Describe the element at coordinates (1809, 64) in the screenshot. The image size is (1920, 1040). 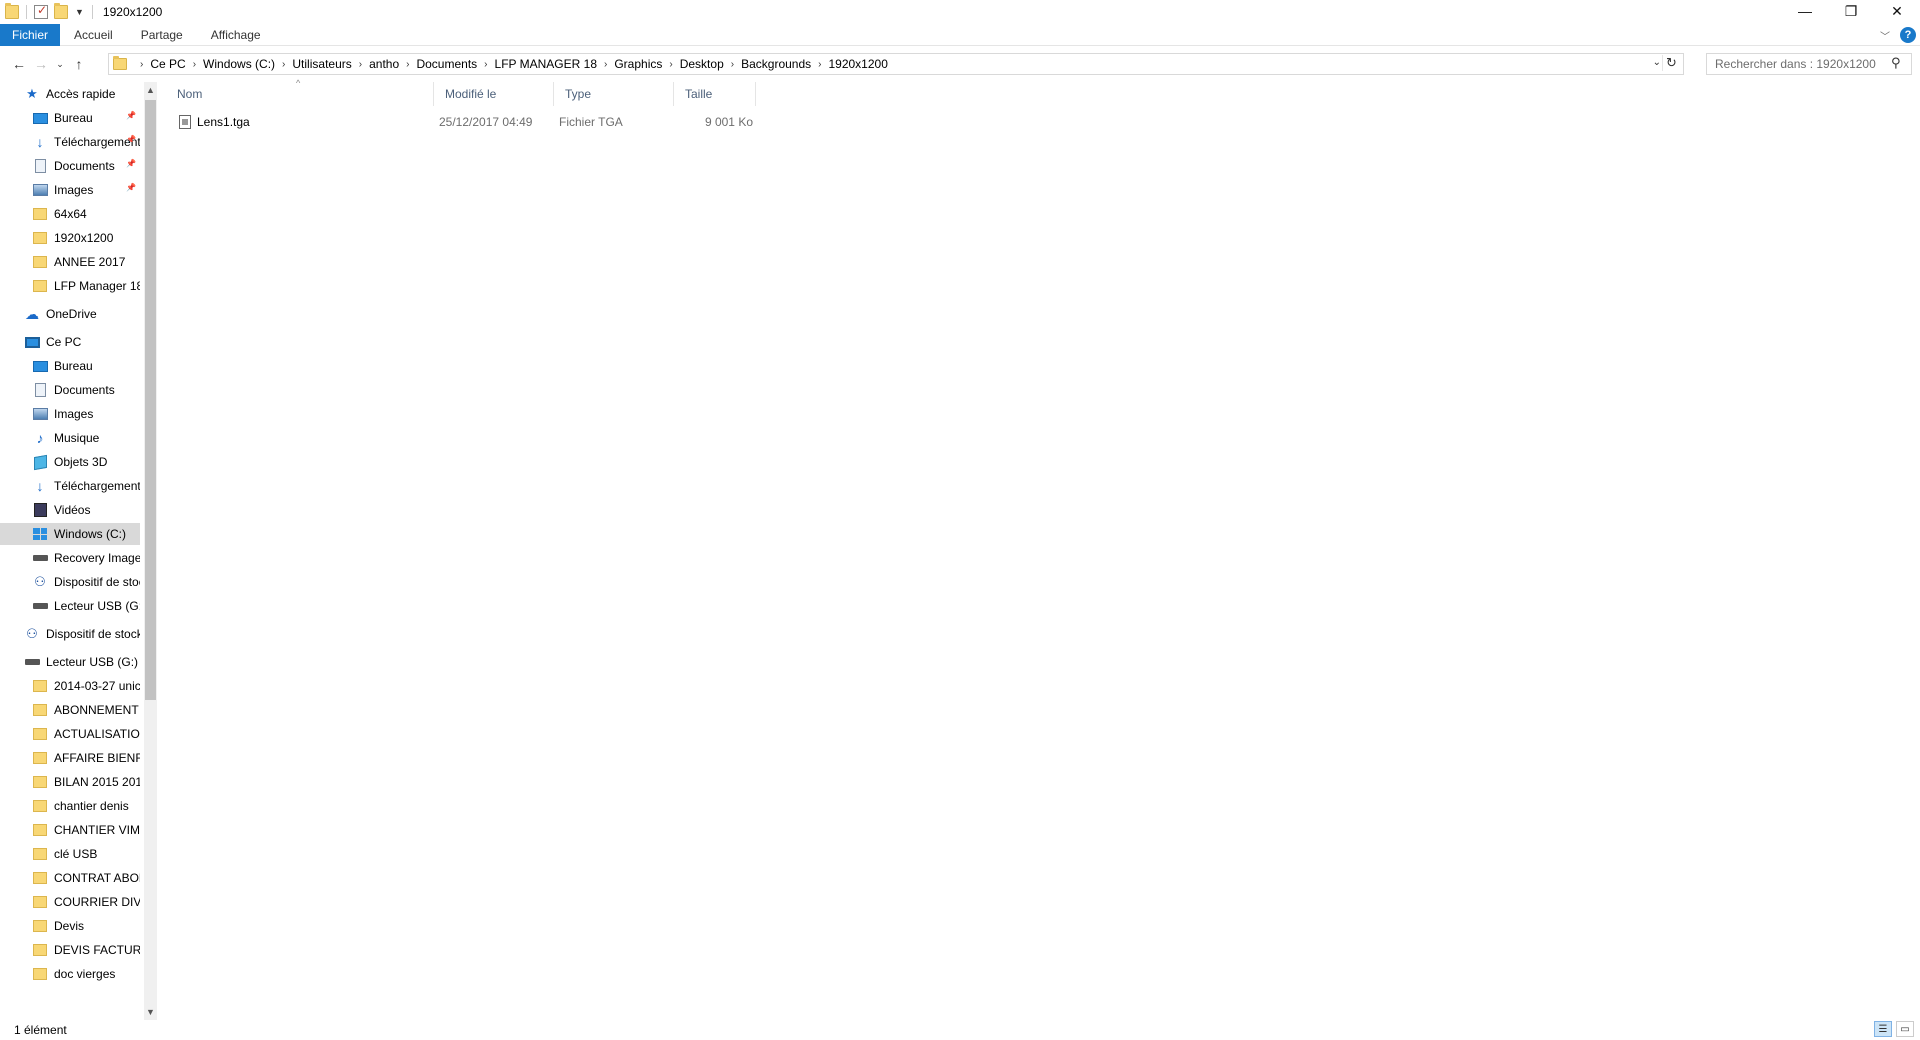
I see `search-input: Rechercher dans : 1920x1200` at that location.